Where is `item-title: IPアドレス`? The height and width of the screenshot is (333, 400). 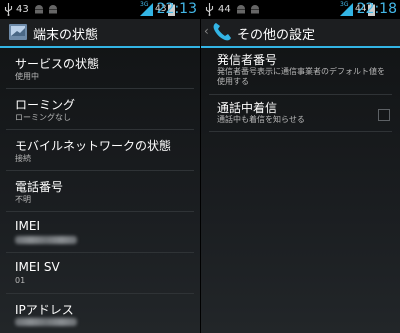 item-title: IPアドレス is located at coordinates (44, 310).